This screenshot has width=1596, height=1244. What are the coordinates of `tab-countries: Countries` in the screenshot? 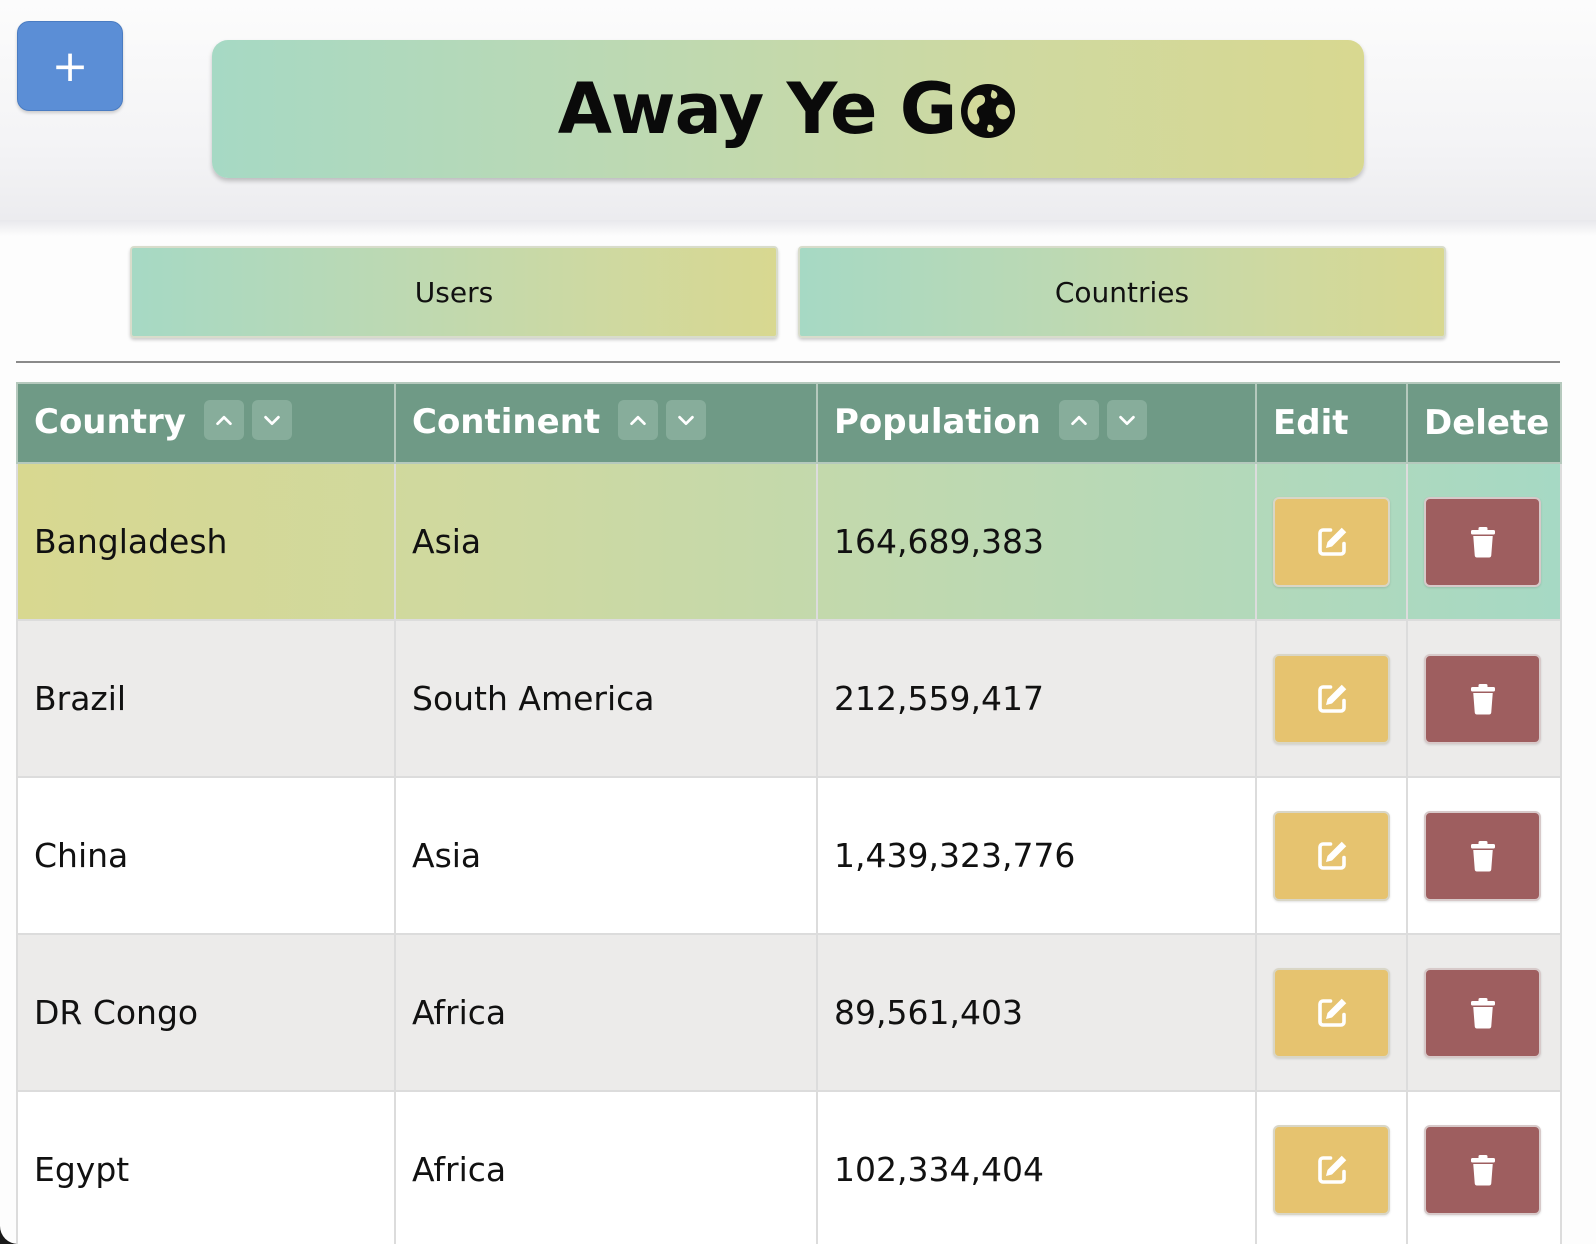 It's located at (1122, 292).